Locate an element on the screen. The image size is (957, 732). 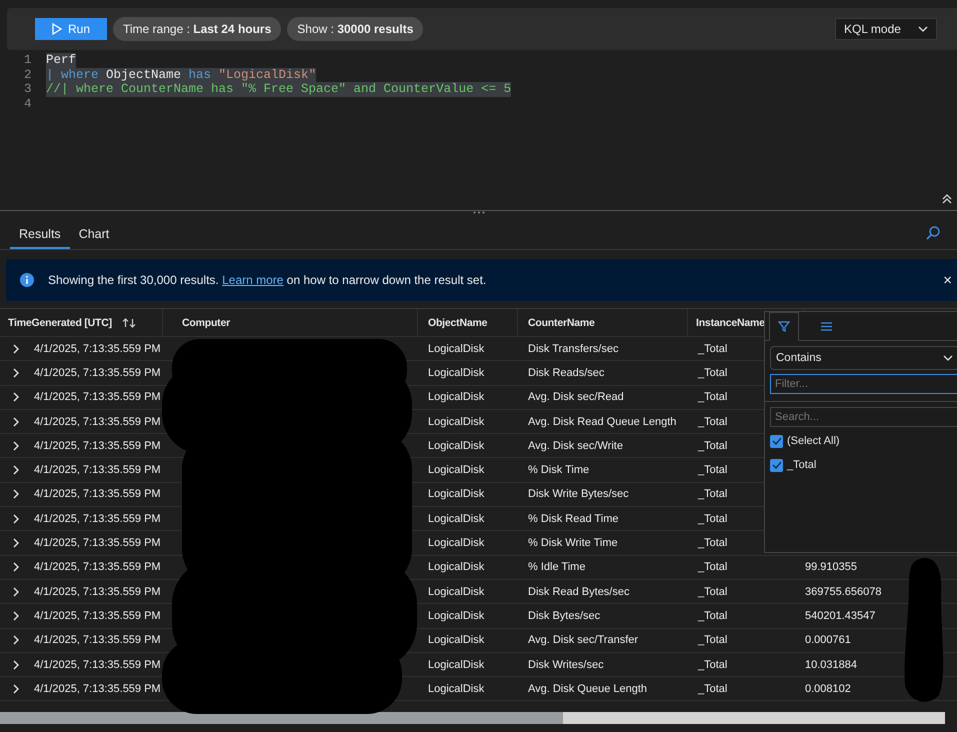
result-limit-button: Show : 30000 results is located at coordinates (355, 29).